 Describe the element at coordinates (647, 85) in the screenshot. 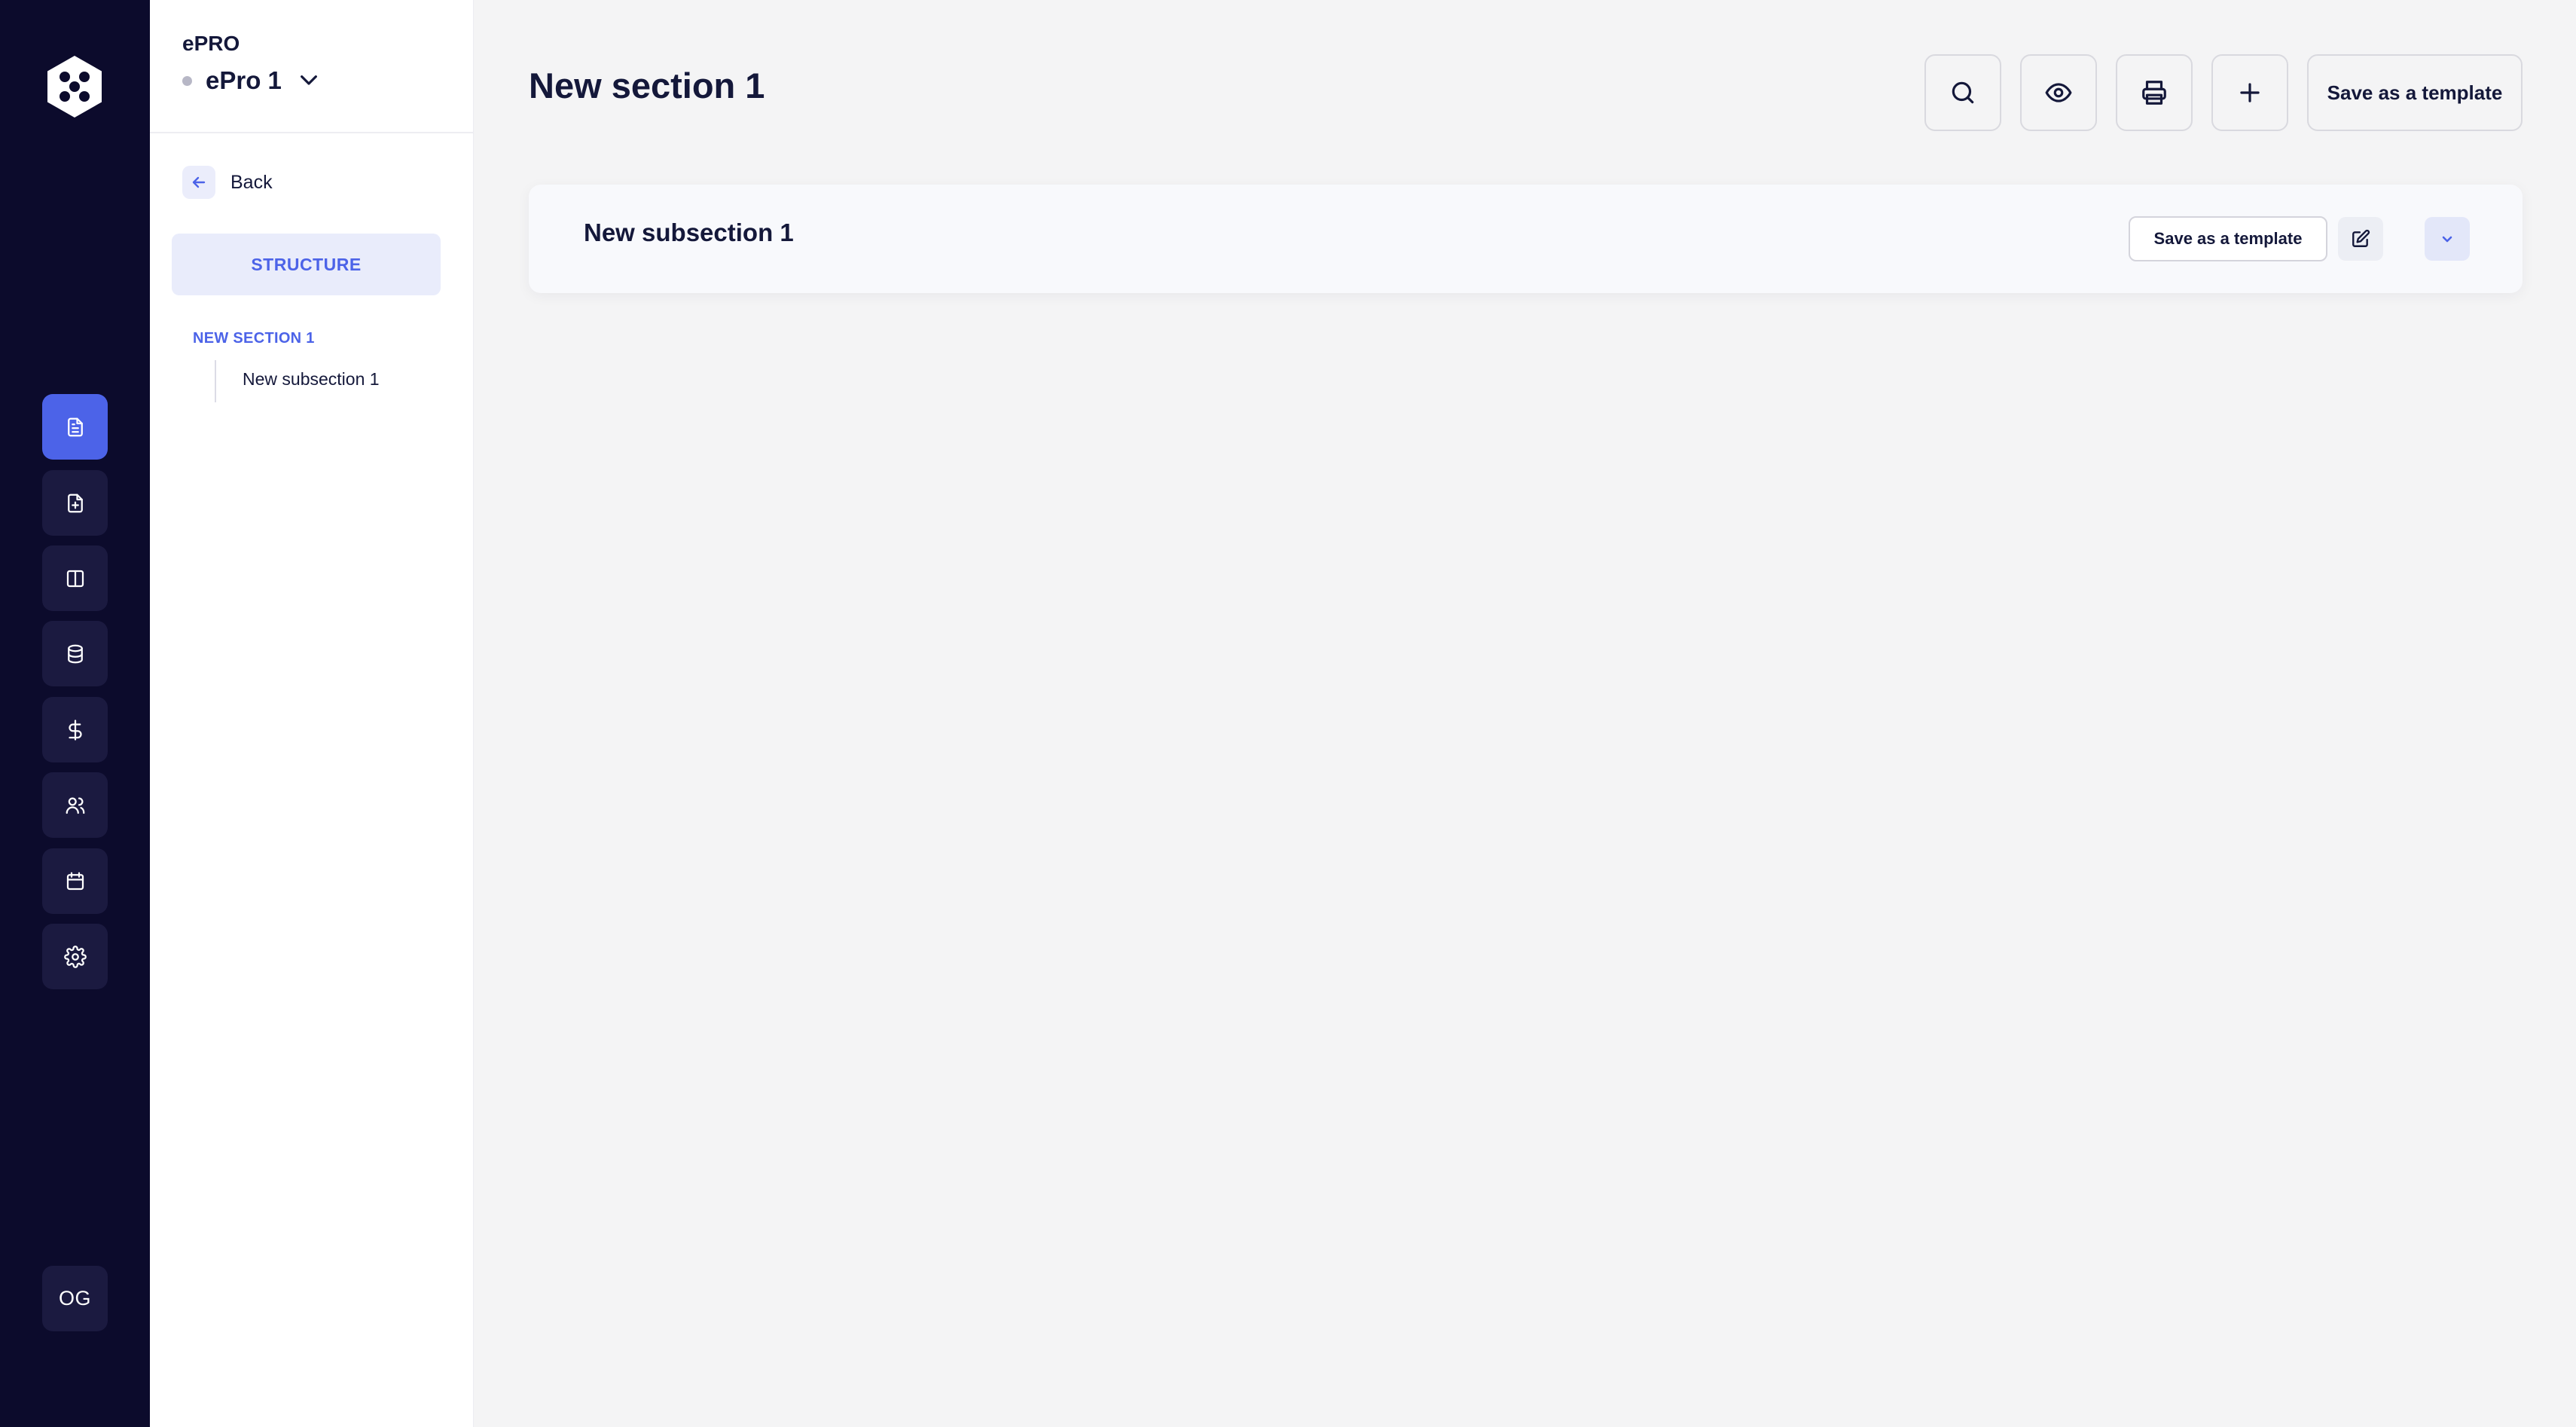

I see `page-title: New section 1` at that location.